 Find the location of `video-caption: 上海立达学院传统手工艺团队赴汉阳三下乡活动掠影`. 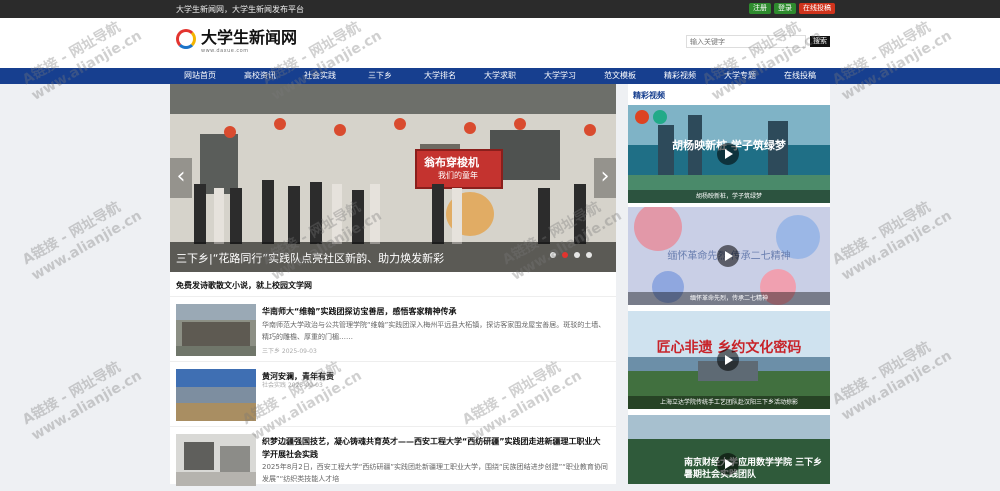

video-caption: 上海立达学院传统手工艺团队赴汉阳三下乡活动掠影 is located at coordinates (729, 402).